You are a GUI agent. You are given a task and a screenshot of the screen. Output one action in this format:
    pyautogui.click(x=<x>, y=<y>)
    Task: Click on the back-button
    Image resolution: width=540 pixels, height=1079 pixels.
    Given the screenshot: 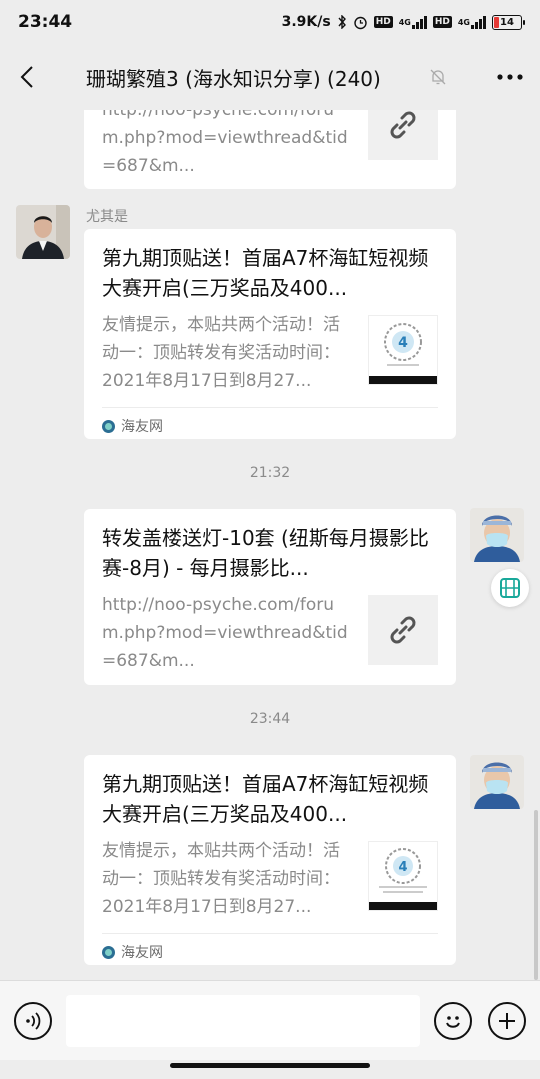 What is the action you would take?
    pyautogui.click(x=27, y=77)
    